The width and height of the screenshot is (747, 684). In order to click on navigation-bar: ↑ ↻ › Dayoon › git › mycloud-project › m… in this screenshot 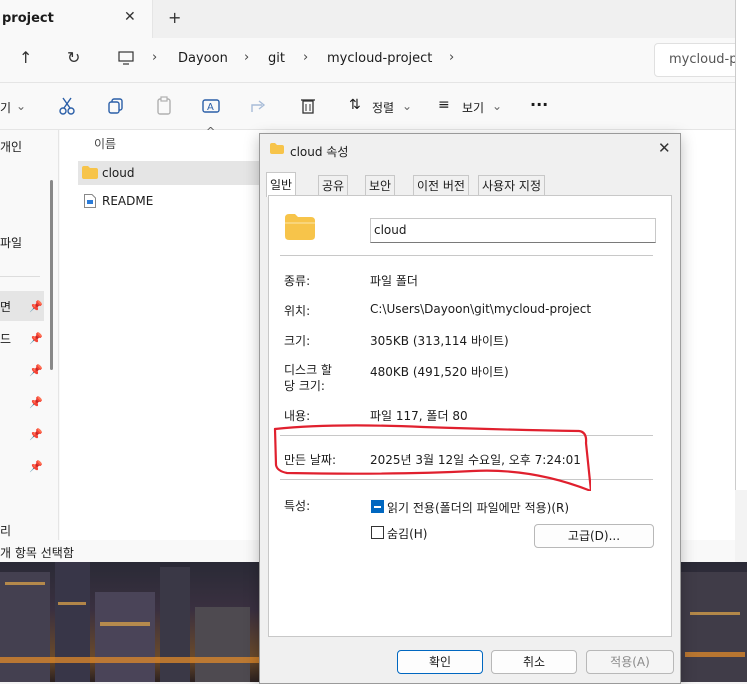, I will do `click(373, 60)`.